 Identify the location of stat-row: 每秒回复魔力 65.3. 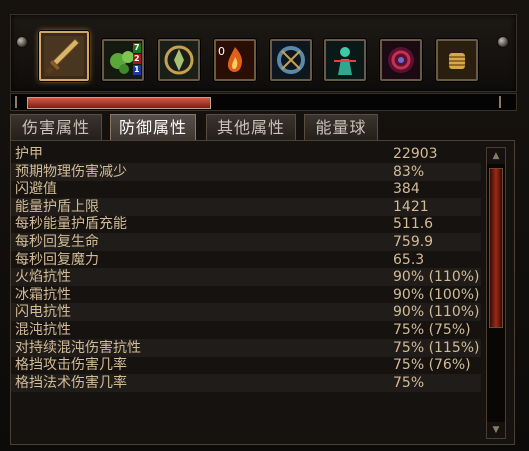
(246, 260).